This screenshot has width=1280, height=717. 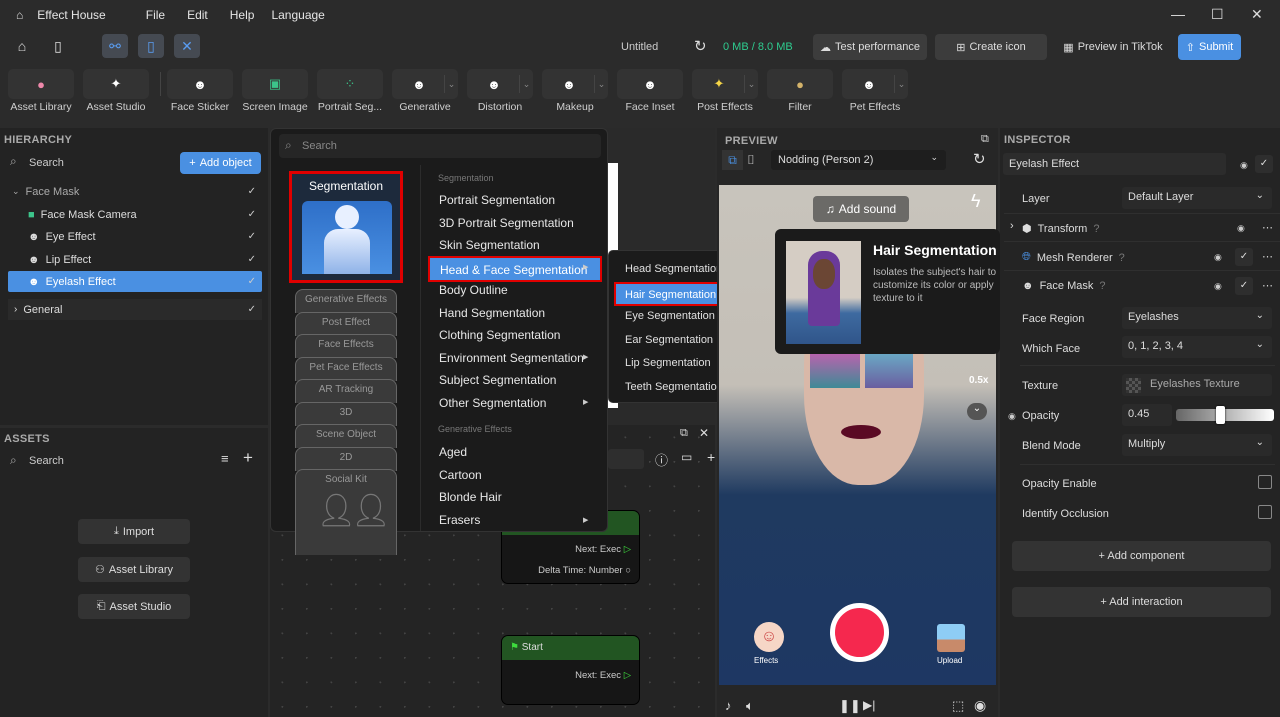 I want to click on asset-studio-button: ⎗ Asset Studio, so click(x=134, y=606).